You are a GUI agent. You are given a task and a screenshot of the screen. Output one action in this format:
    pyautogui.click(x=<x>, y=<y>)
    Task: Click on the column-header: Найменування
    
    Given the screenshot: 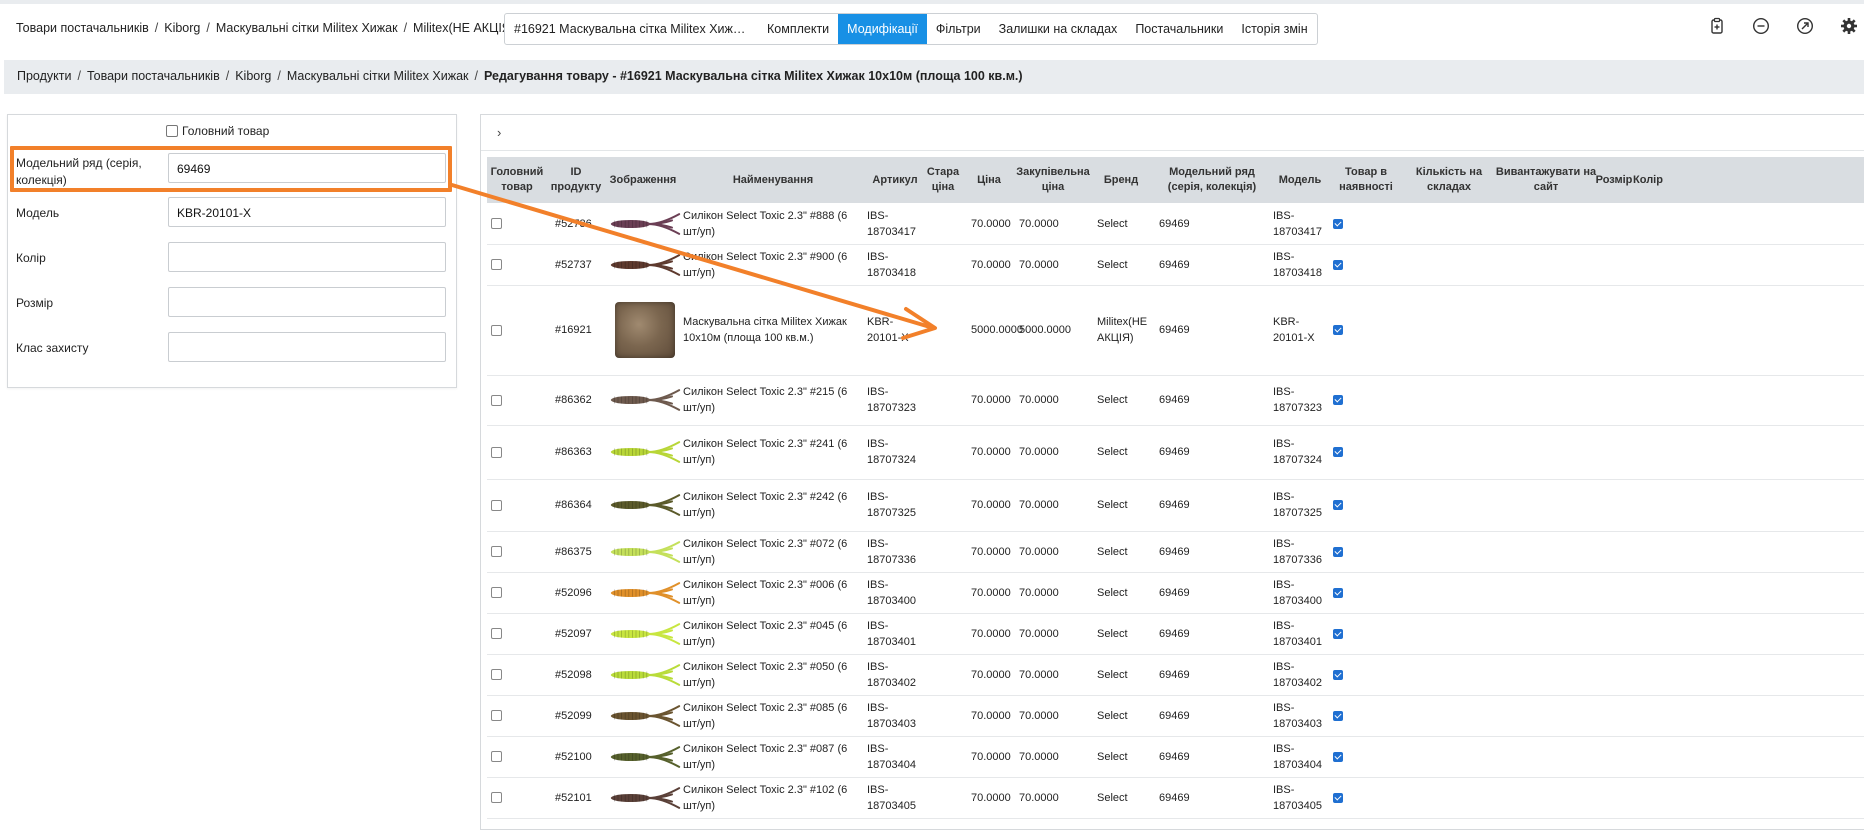 What is the action you would take?
    pyautogui.click(x=773, y=180)
    